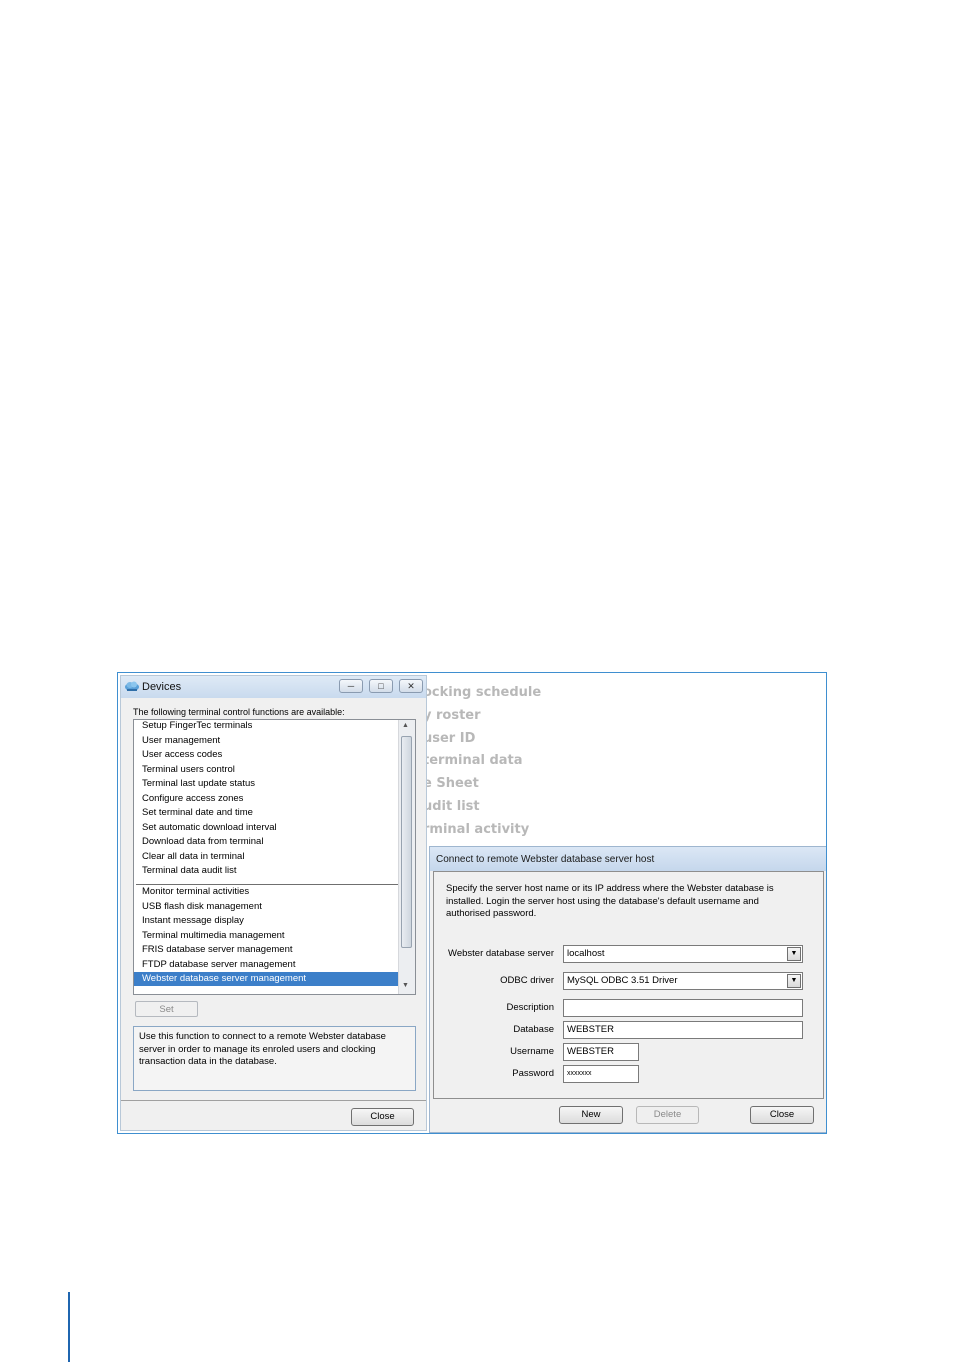 Image resolution: width=954 pixels, height=1362 pixels. I want to click on server-select: localhost ▼, so click(683, 954).